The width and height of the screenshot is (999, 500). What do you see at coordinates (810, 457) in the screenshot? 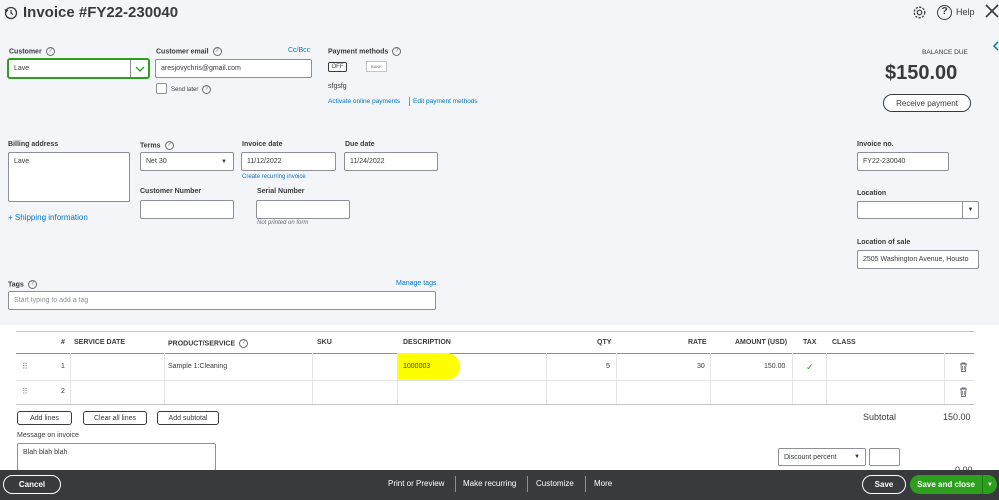
I see `discount-type-value: Discount percent` at bounding box center [810, 457].